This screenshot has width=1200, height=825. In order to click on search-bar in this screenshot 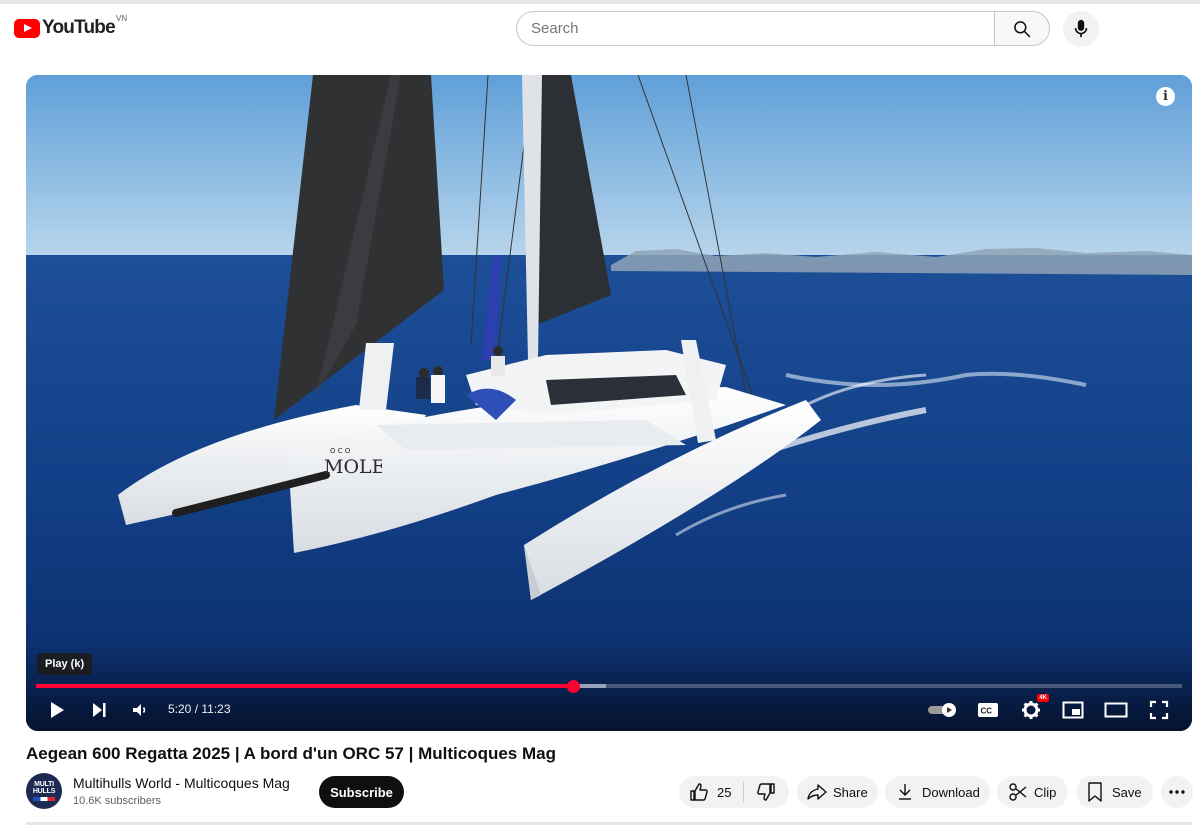, I will do `click(783, 28)`.